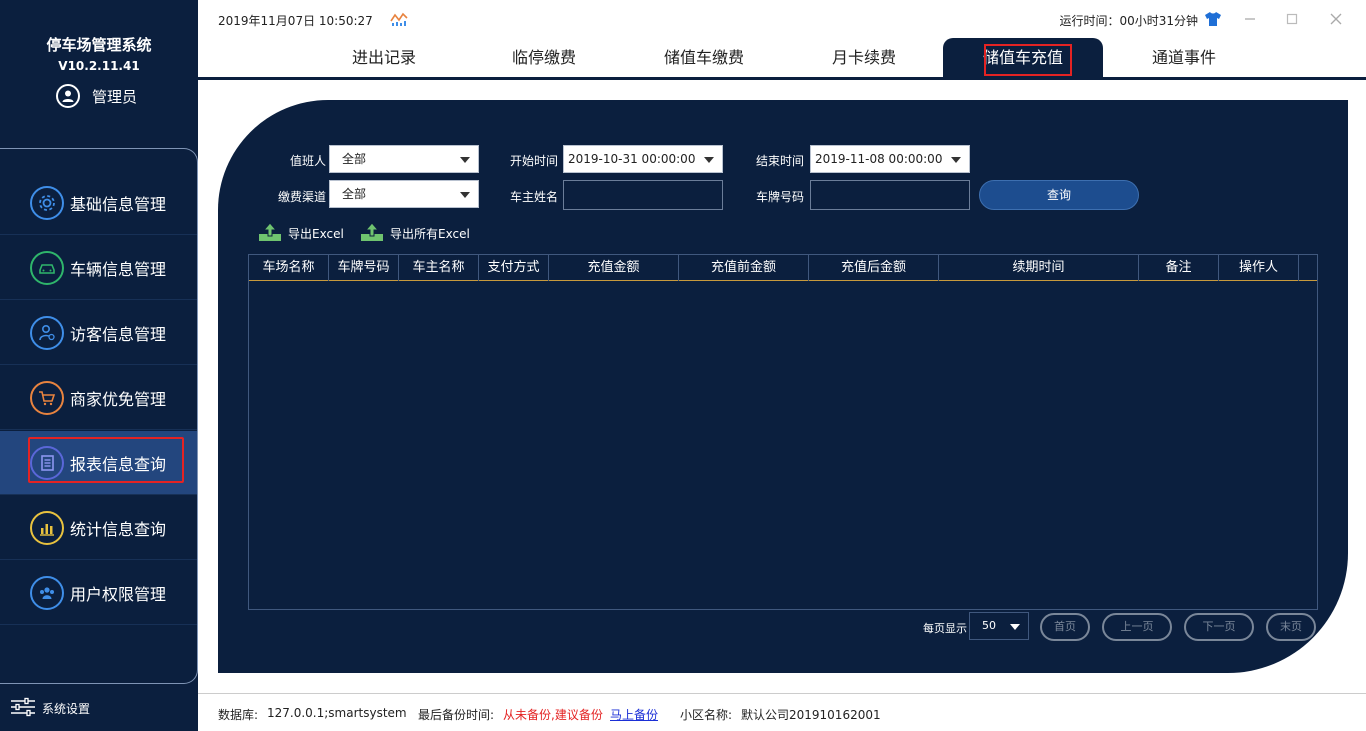  Describe the element at coordinates (533, 161) in the screenshot. I see `start-time-label: 开始时间` at that location.